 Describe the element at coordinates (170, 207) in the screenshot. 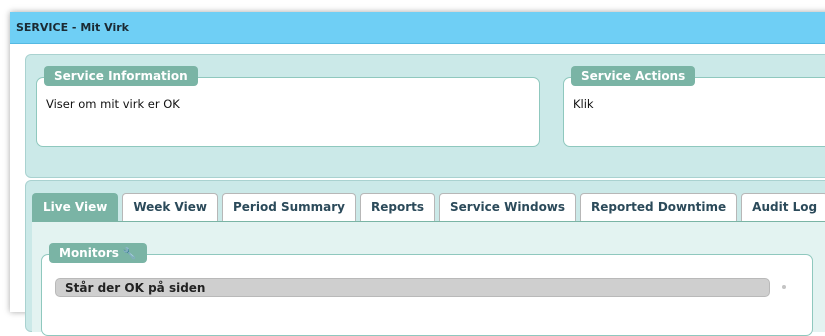

I see `tab-week-view: Week View` at that location.